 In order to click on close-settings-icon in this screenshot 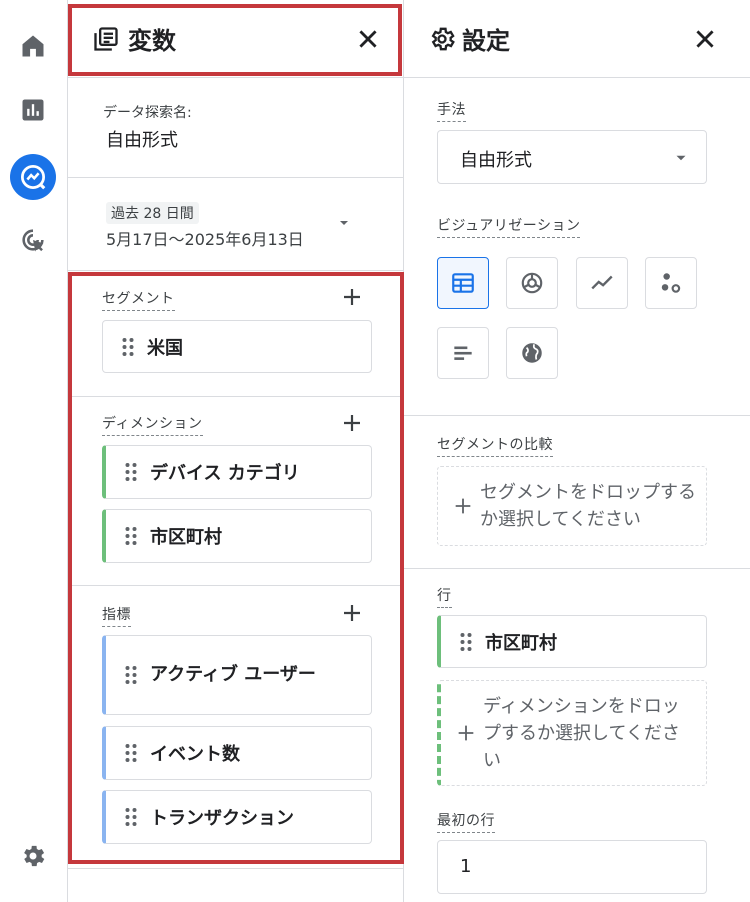, I will do `click(705, 39)`.